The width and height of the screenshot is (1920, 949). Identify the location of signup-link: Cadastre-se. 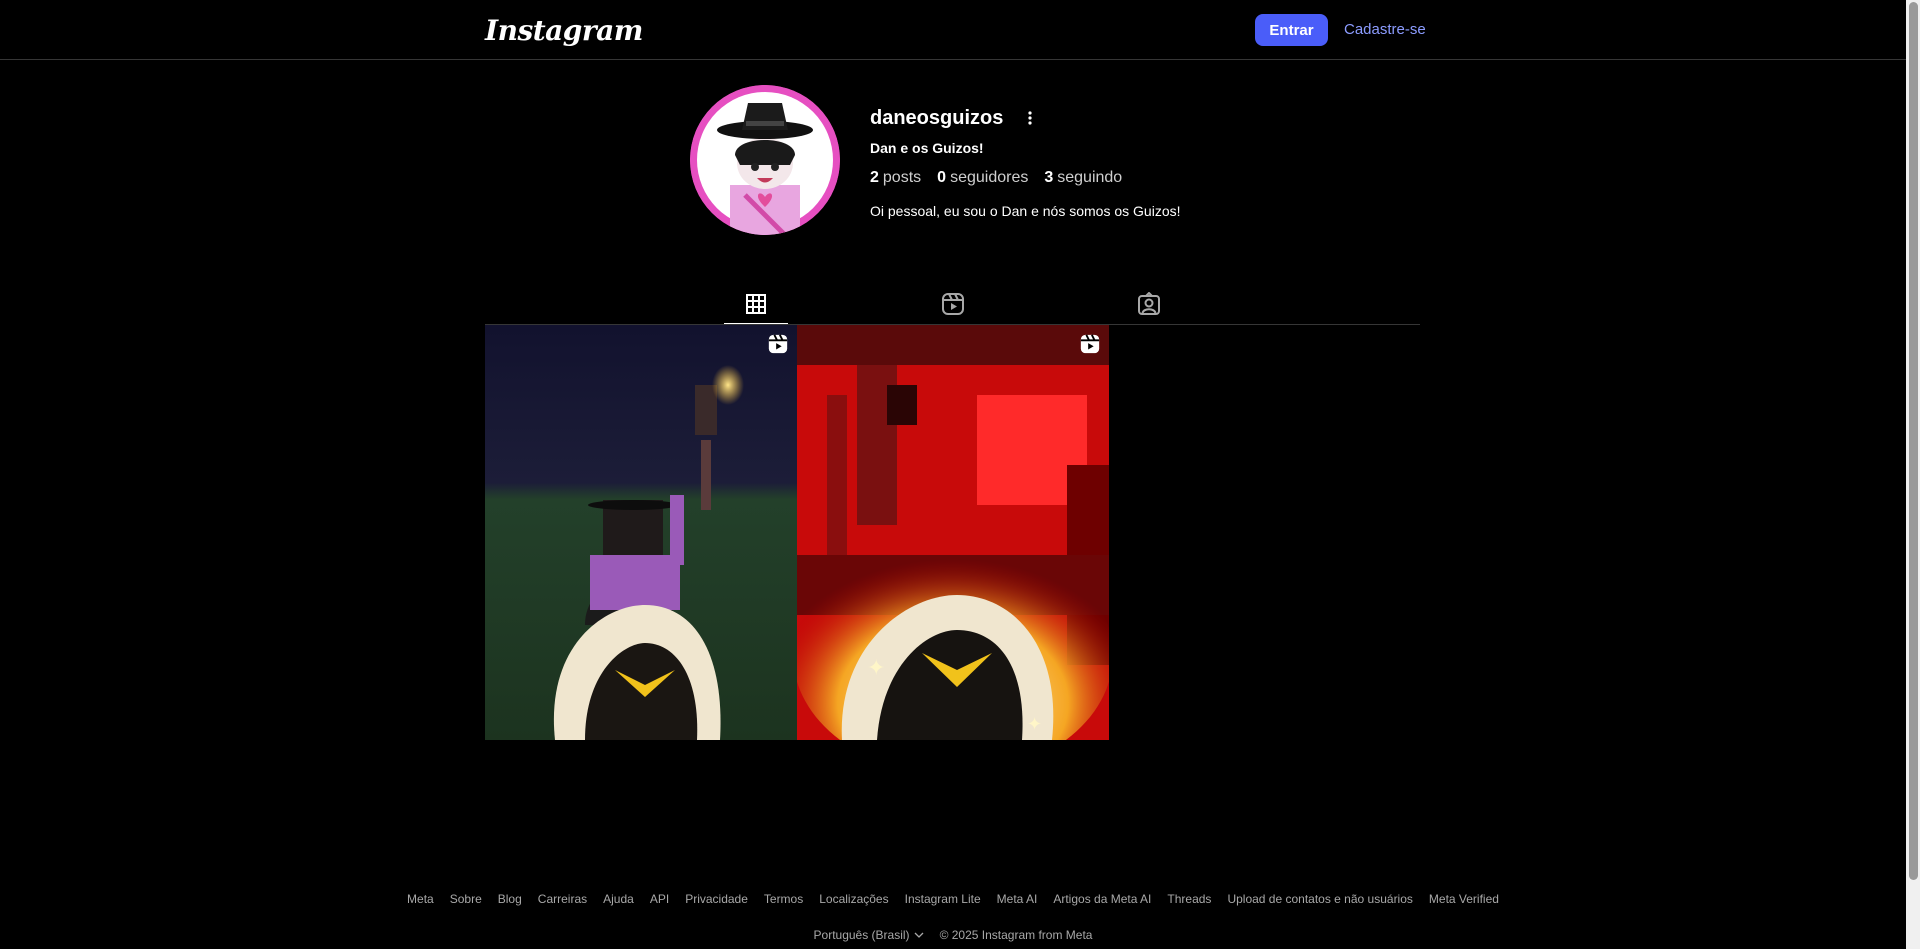
(1385, 29).